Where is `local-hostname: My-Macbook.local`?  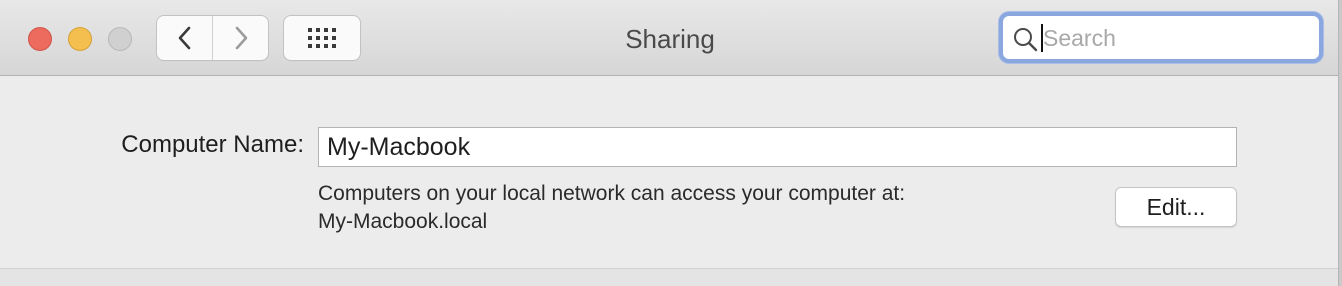 local-hostname: My-Macbook.local is located at coordinates (403, 221).